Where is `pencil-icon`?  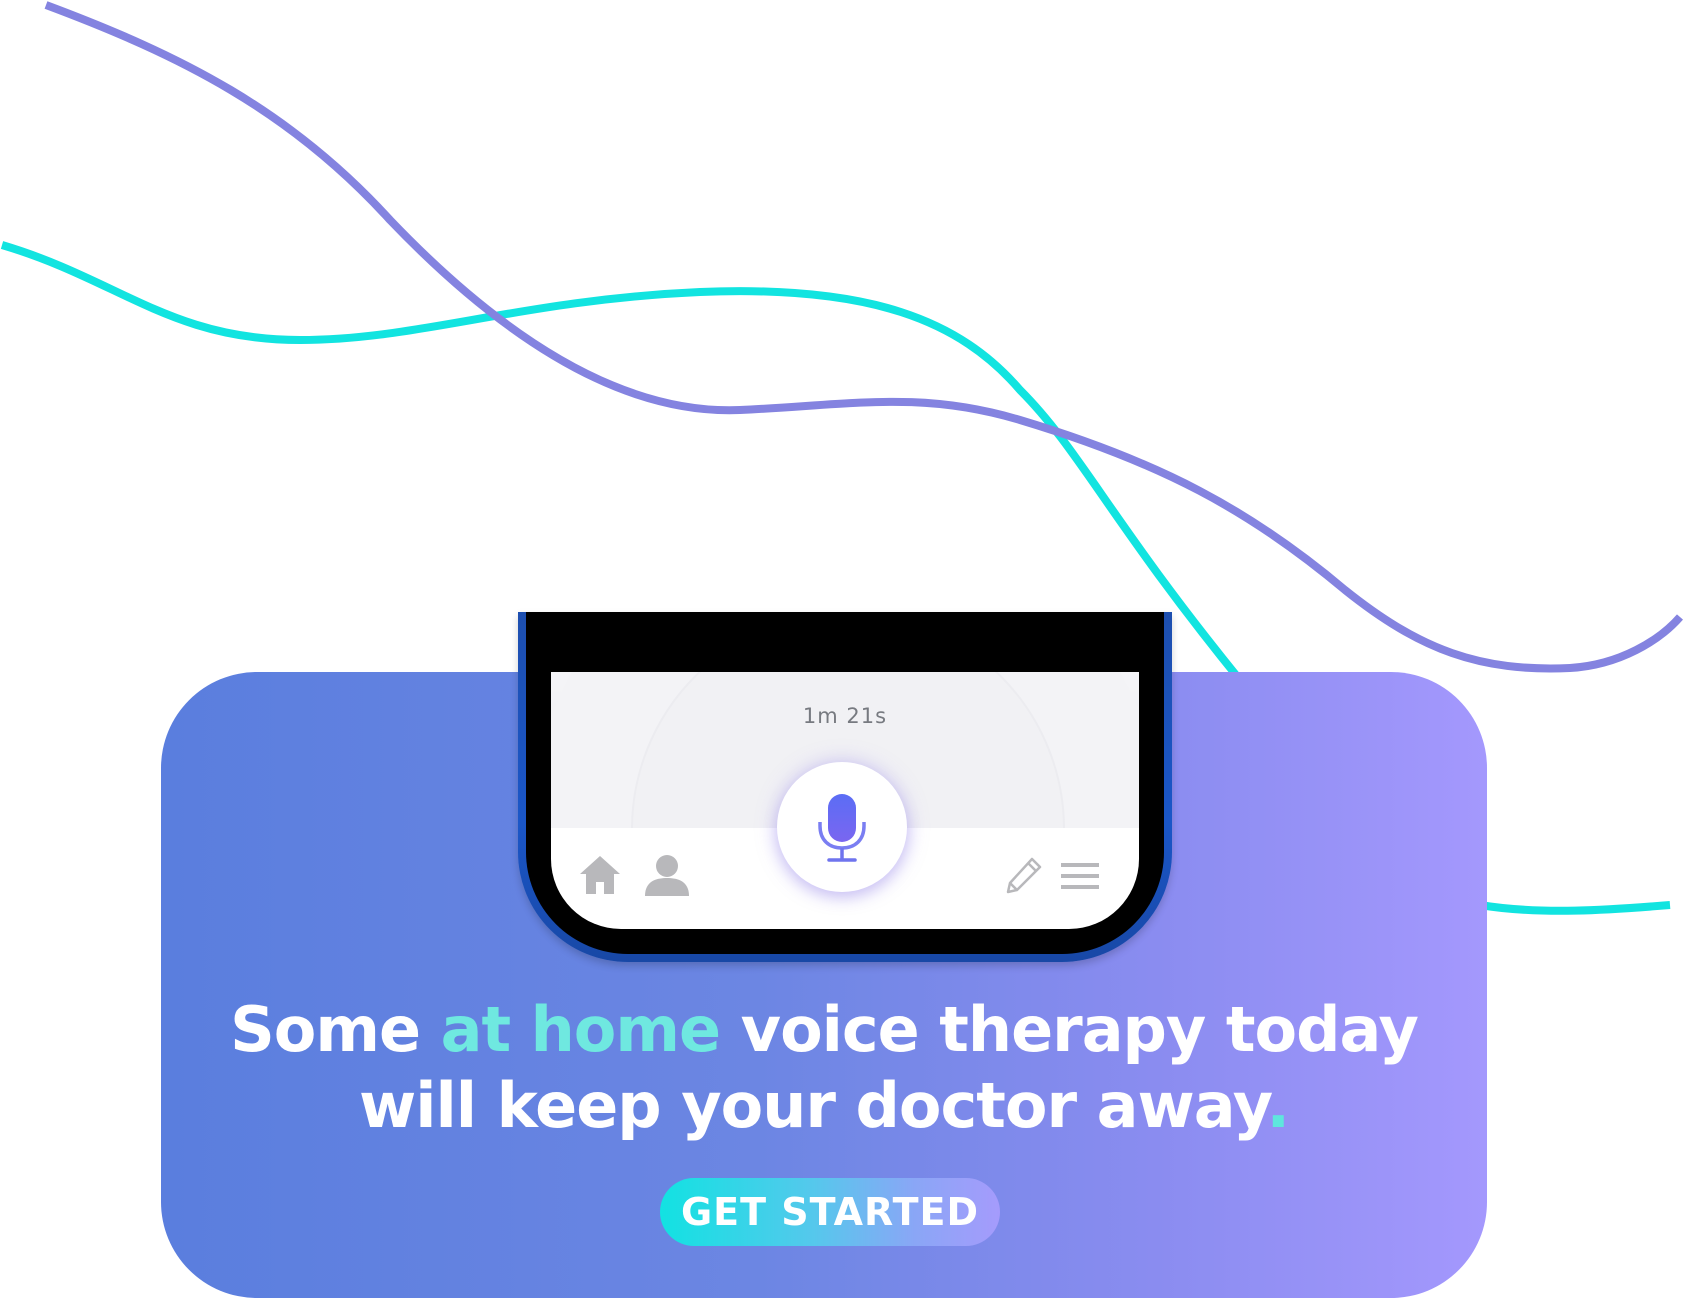
pencil-icon is located at coordinates (1024, 875).